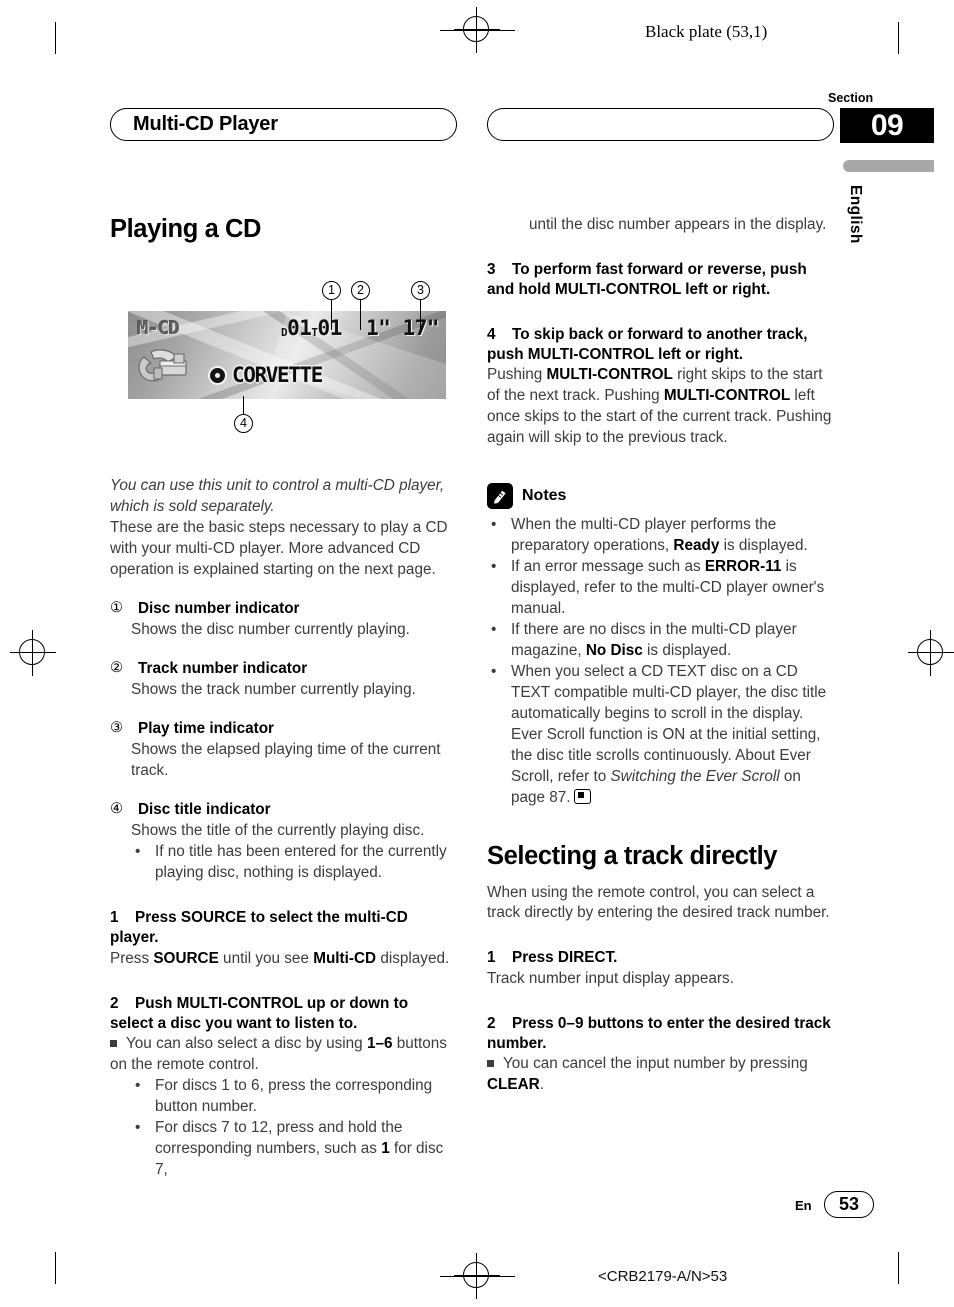 The width and height of the screenshot is (954, 1307). What do you see at coordinates (696, 546) in the screenshot?
I see `note-1-ready: Ready` at bounding box center [696, 546].